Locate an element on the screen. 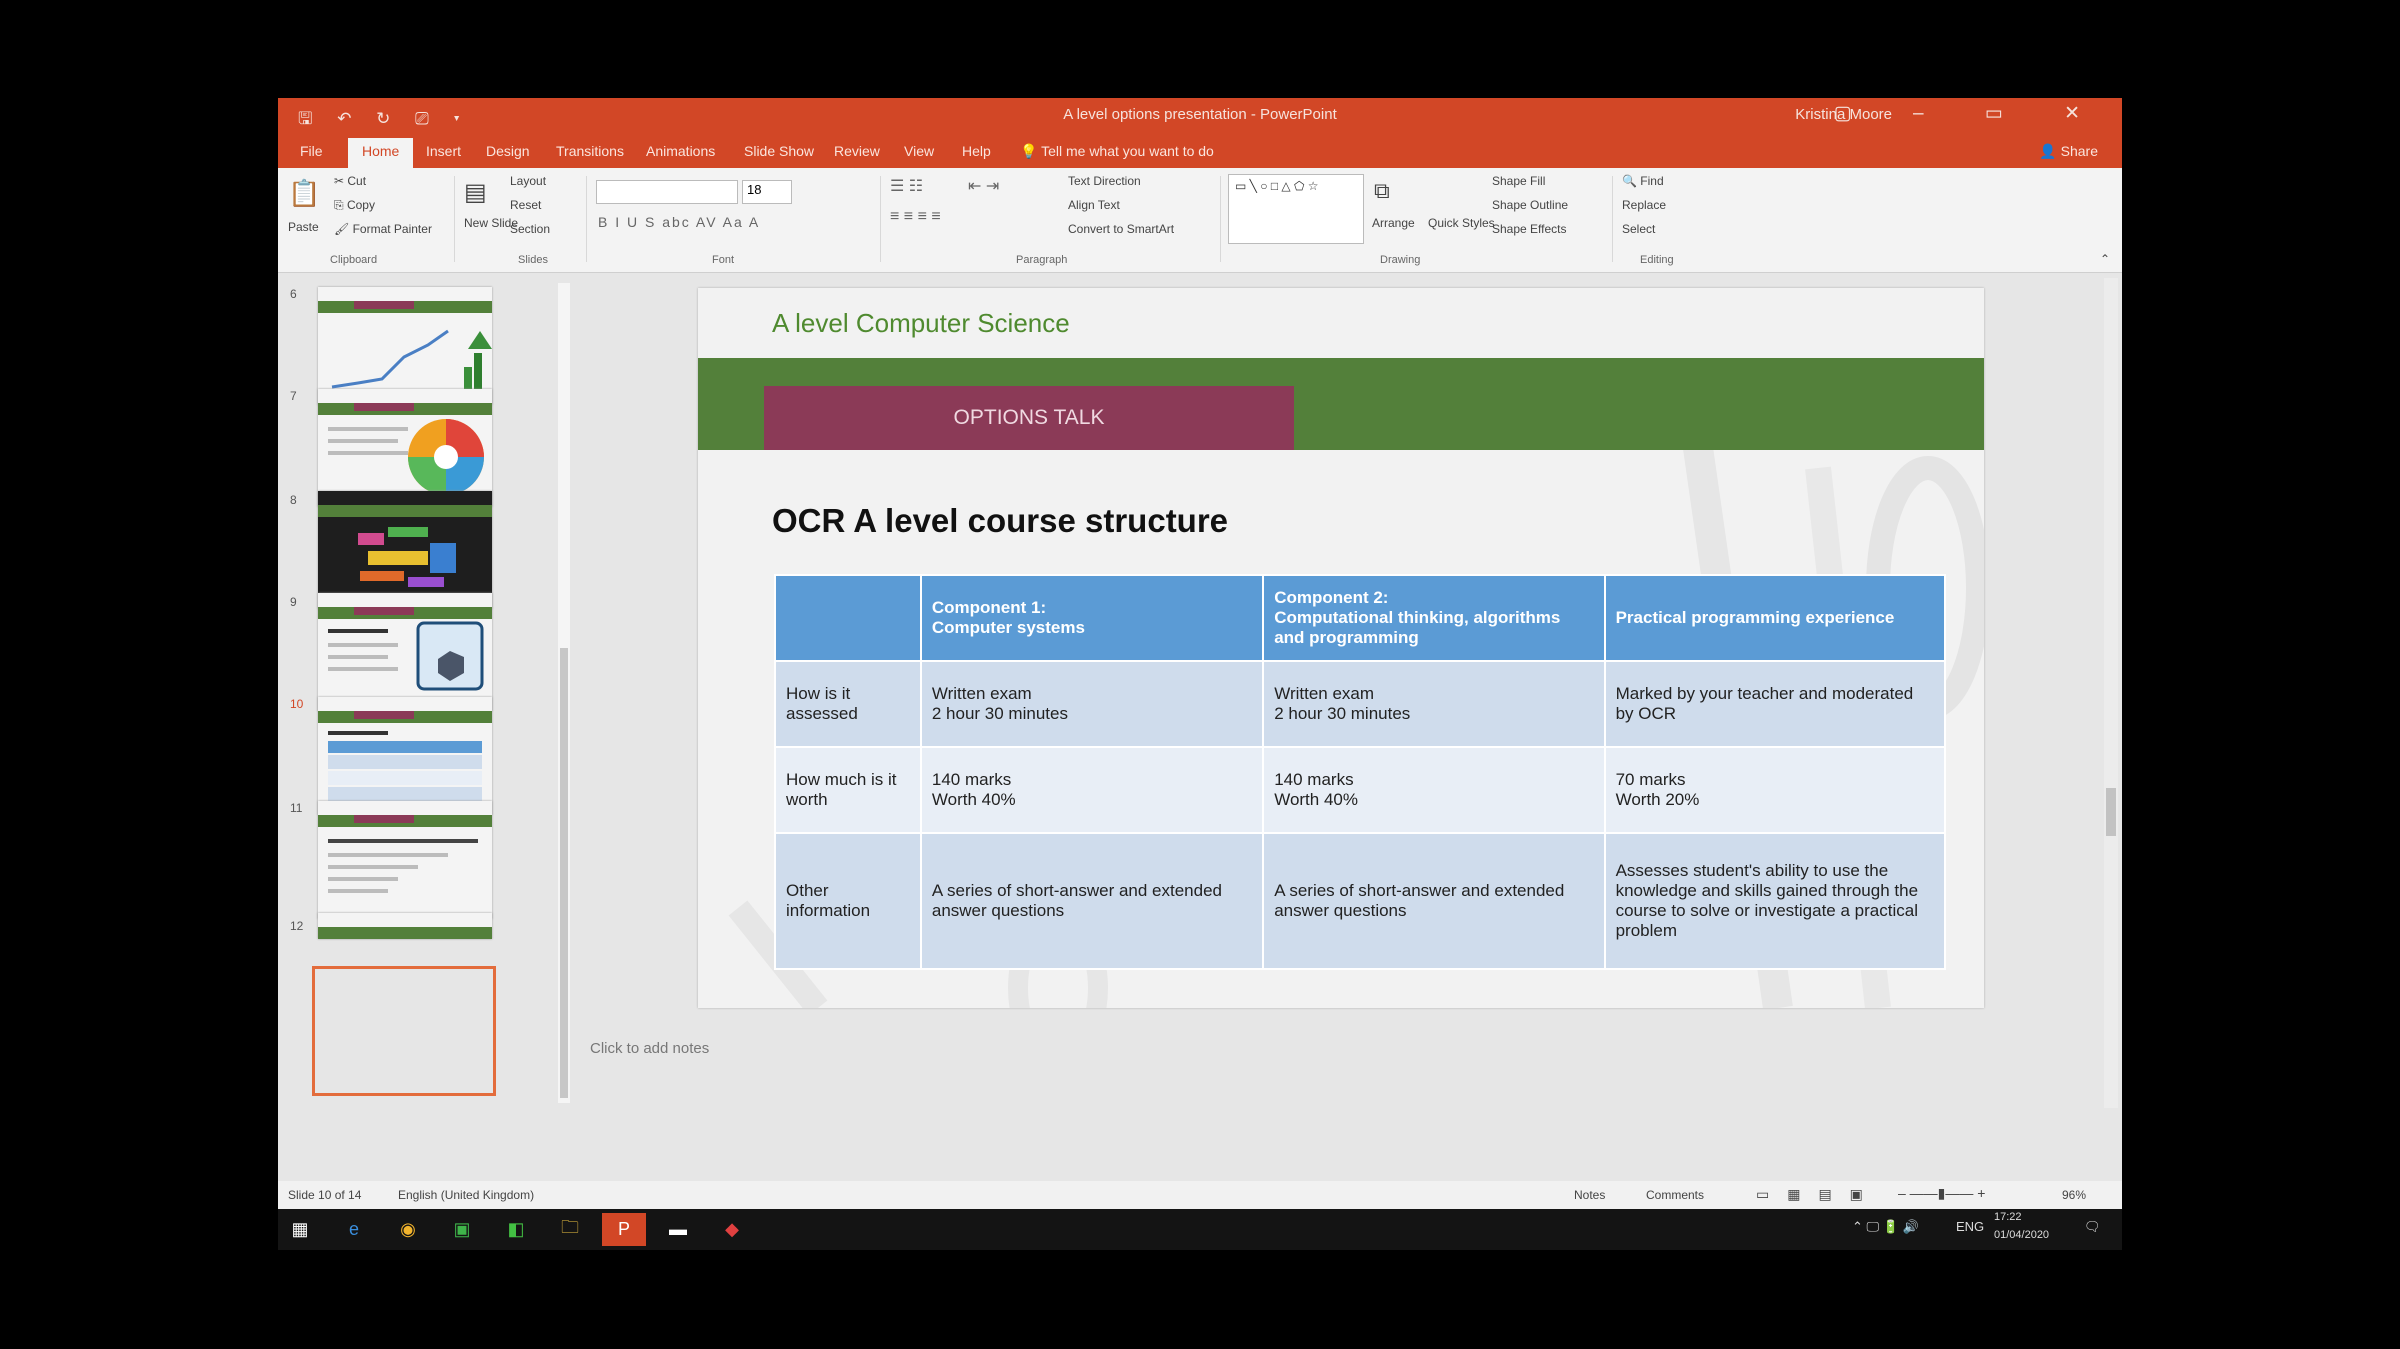  tab-help: Help is located at coordinates (976, 151).